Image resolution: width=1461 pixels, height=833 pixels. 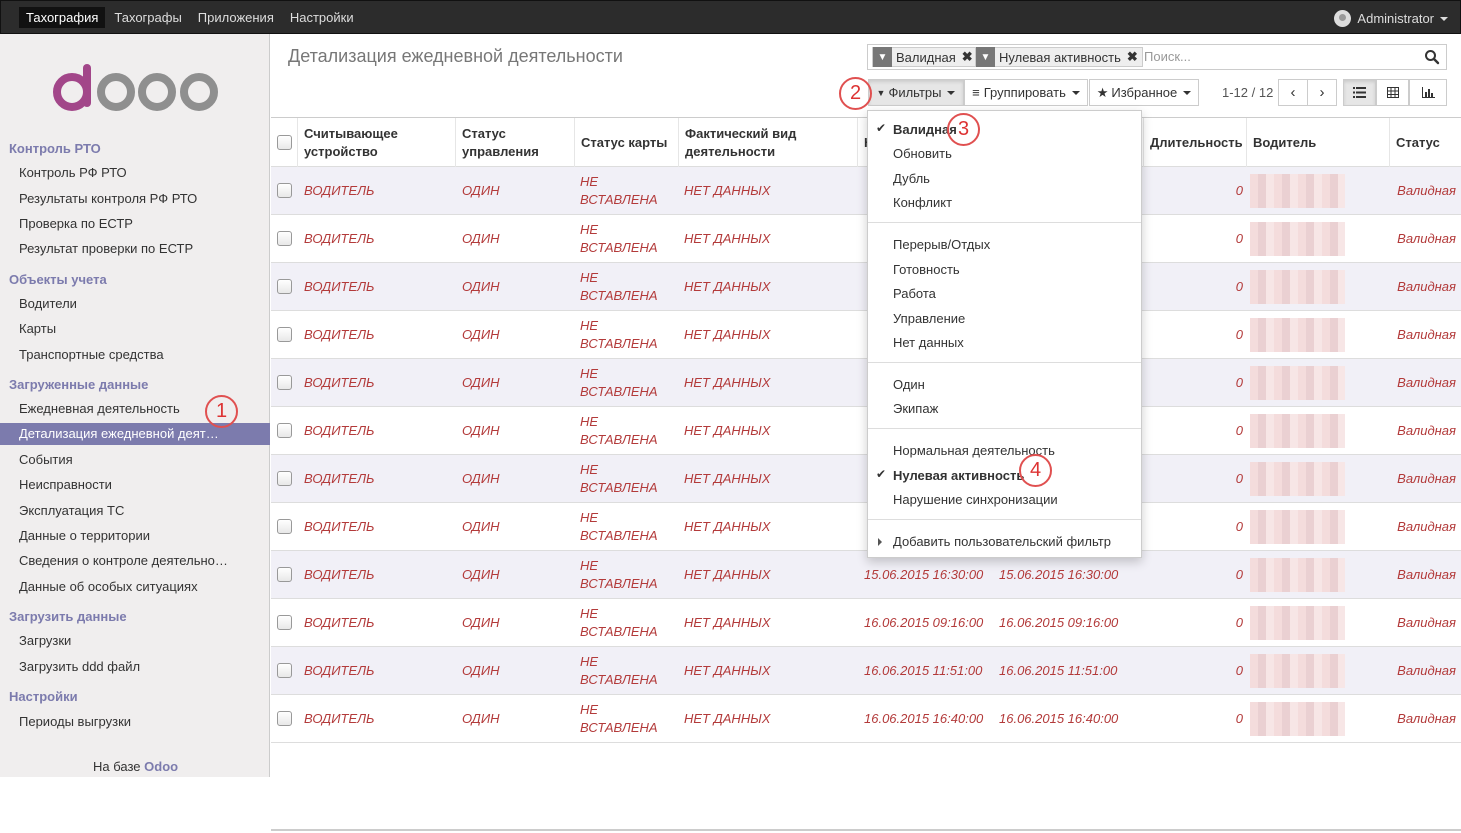 What do you see at coordinates (941, 244) in the screenshot?
I see `filter-break-rest: Перерыв/Отдых` at bounding box center [941, 244].